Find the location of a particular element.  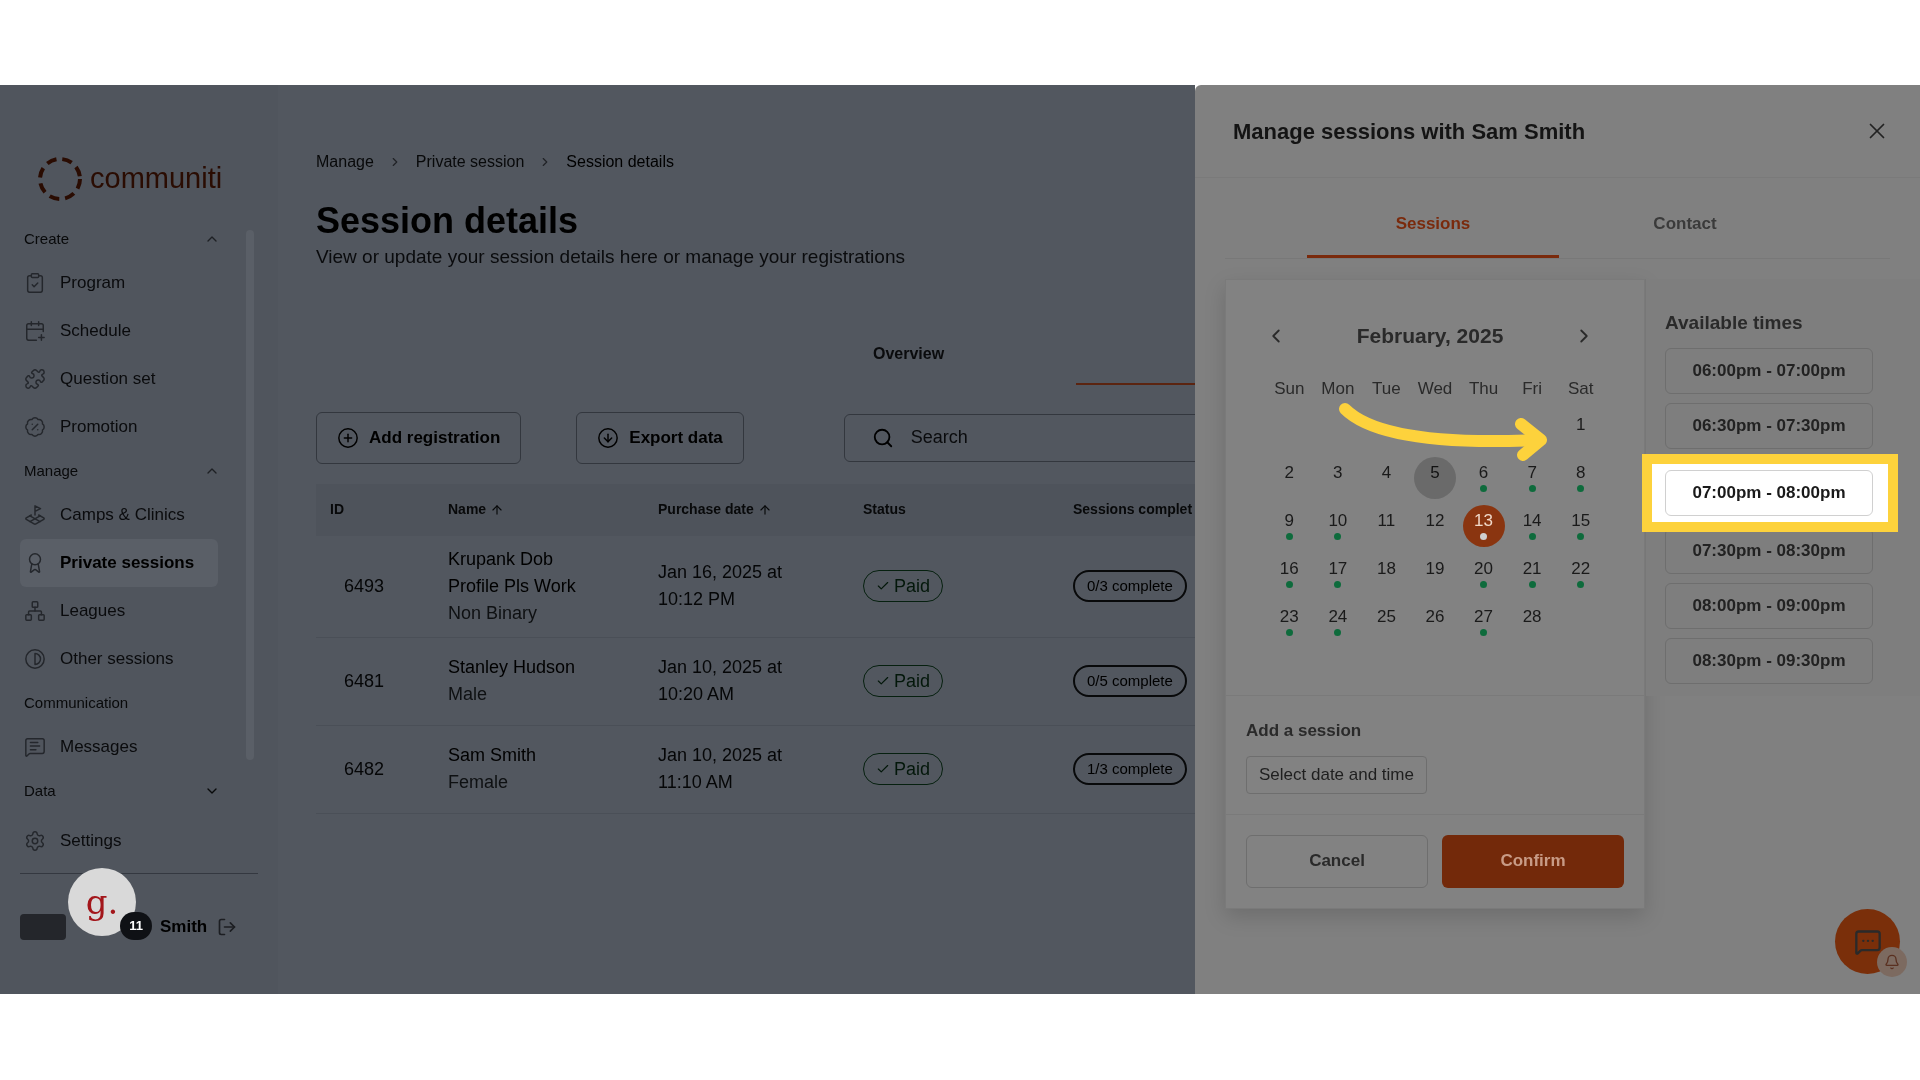

puzzle-icon is located at coordinates (35, 379).